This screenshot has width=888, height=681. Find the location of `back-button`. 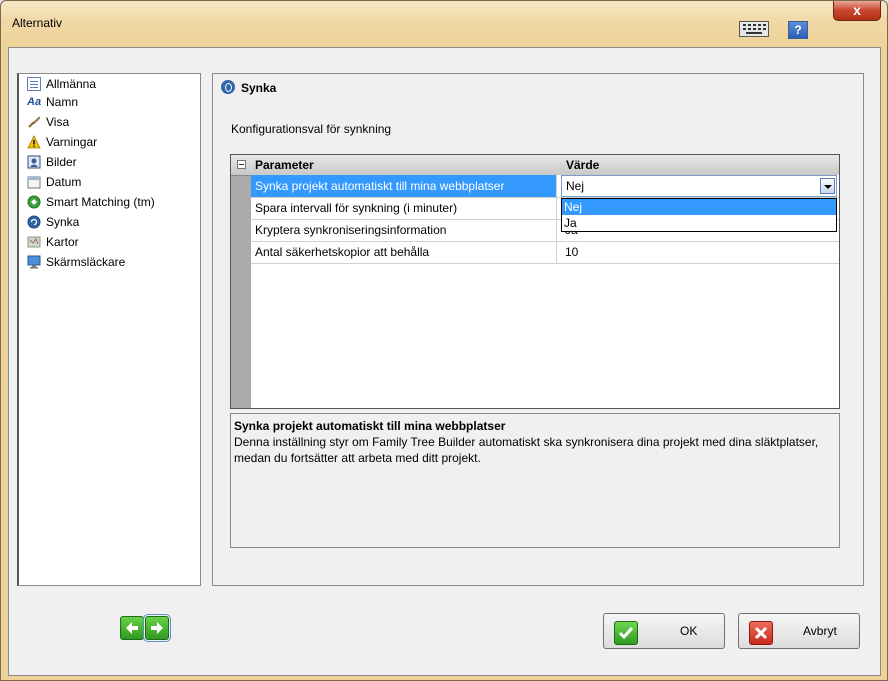

back-button is located at coordinates (132, 628).